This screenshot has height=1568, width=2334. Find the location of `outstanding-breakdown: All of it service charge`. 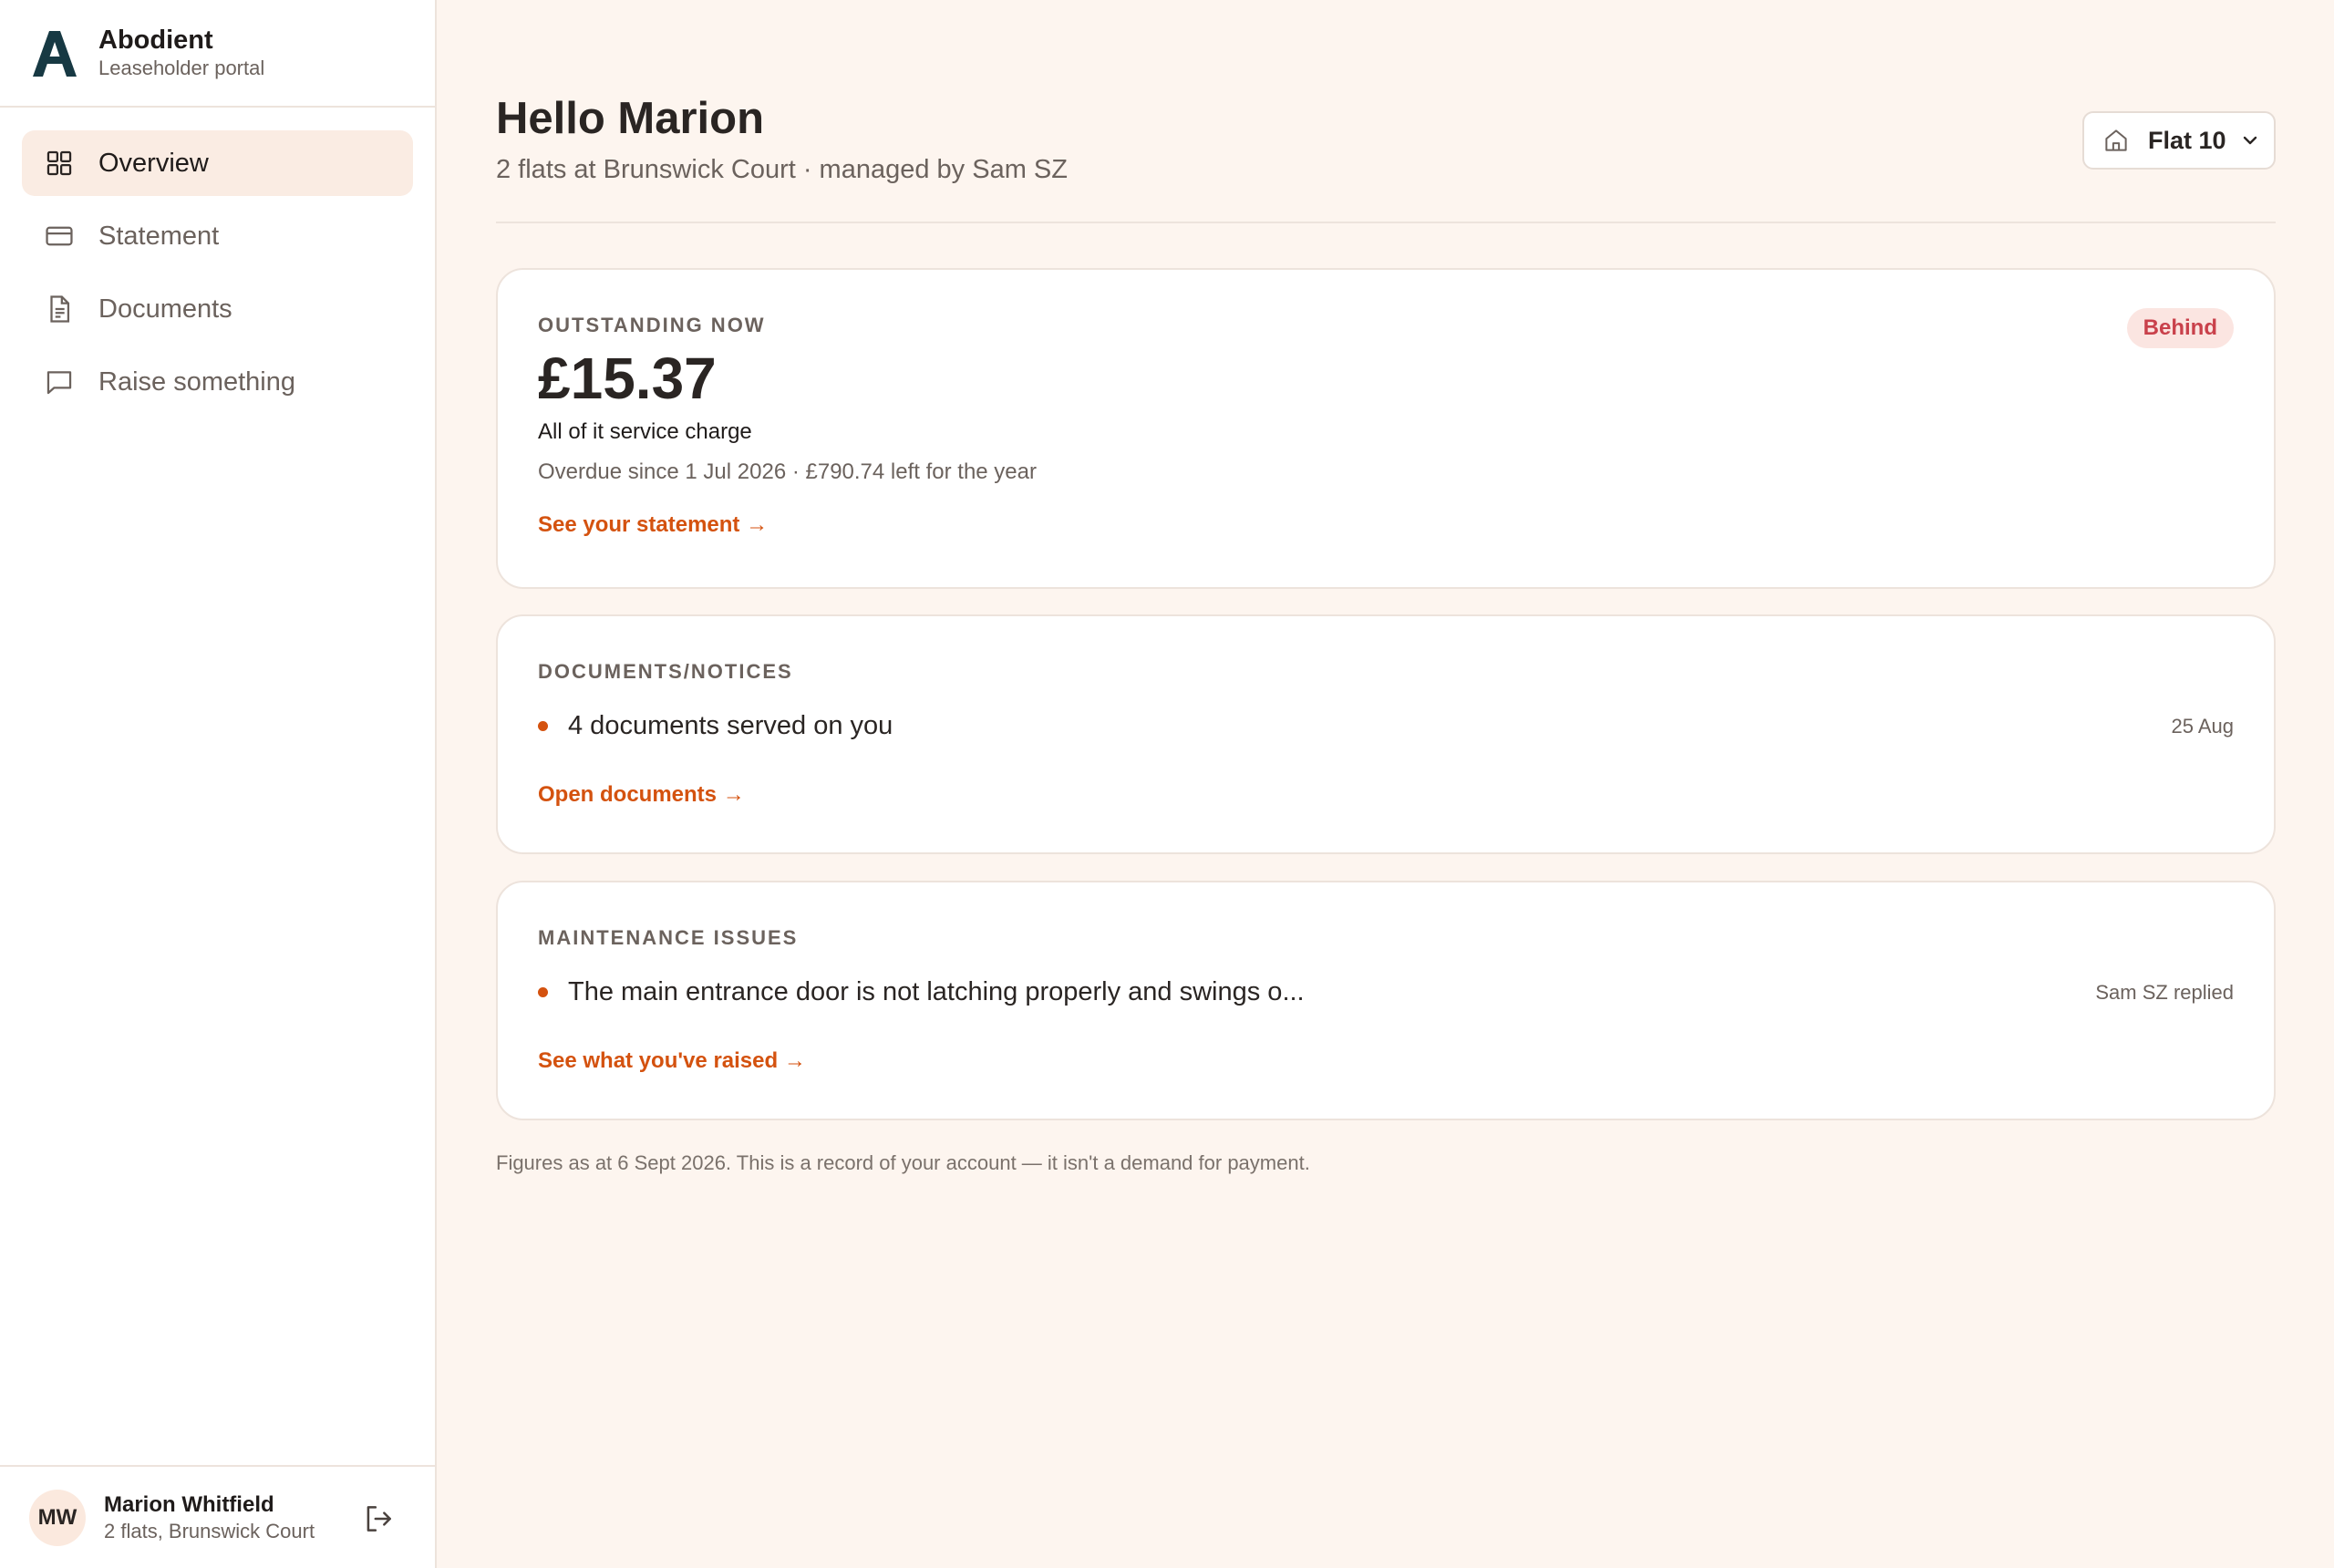

outstanding-breakdown: All of it service charge is located at coordinates (645, 431).